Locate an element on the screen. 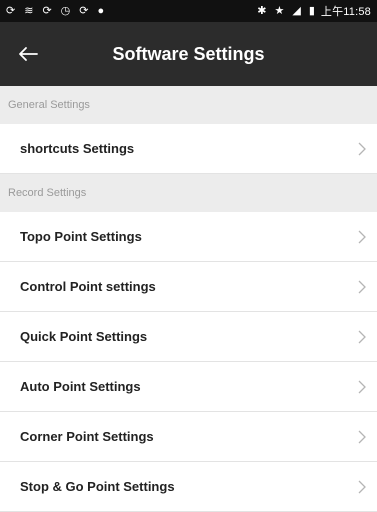 This screenshot has height=512, width=377. section-header-general: General Settings is located at coordinates (188, 105).